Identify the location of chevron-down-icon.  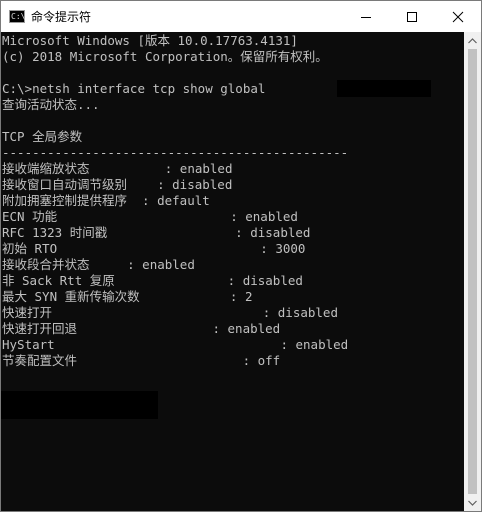
(472, 503).